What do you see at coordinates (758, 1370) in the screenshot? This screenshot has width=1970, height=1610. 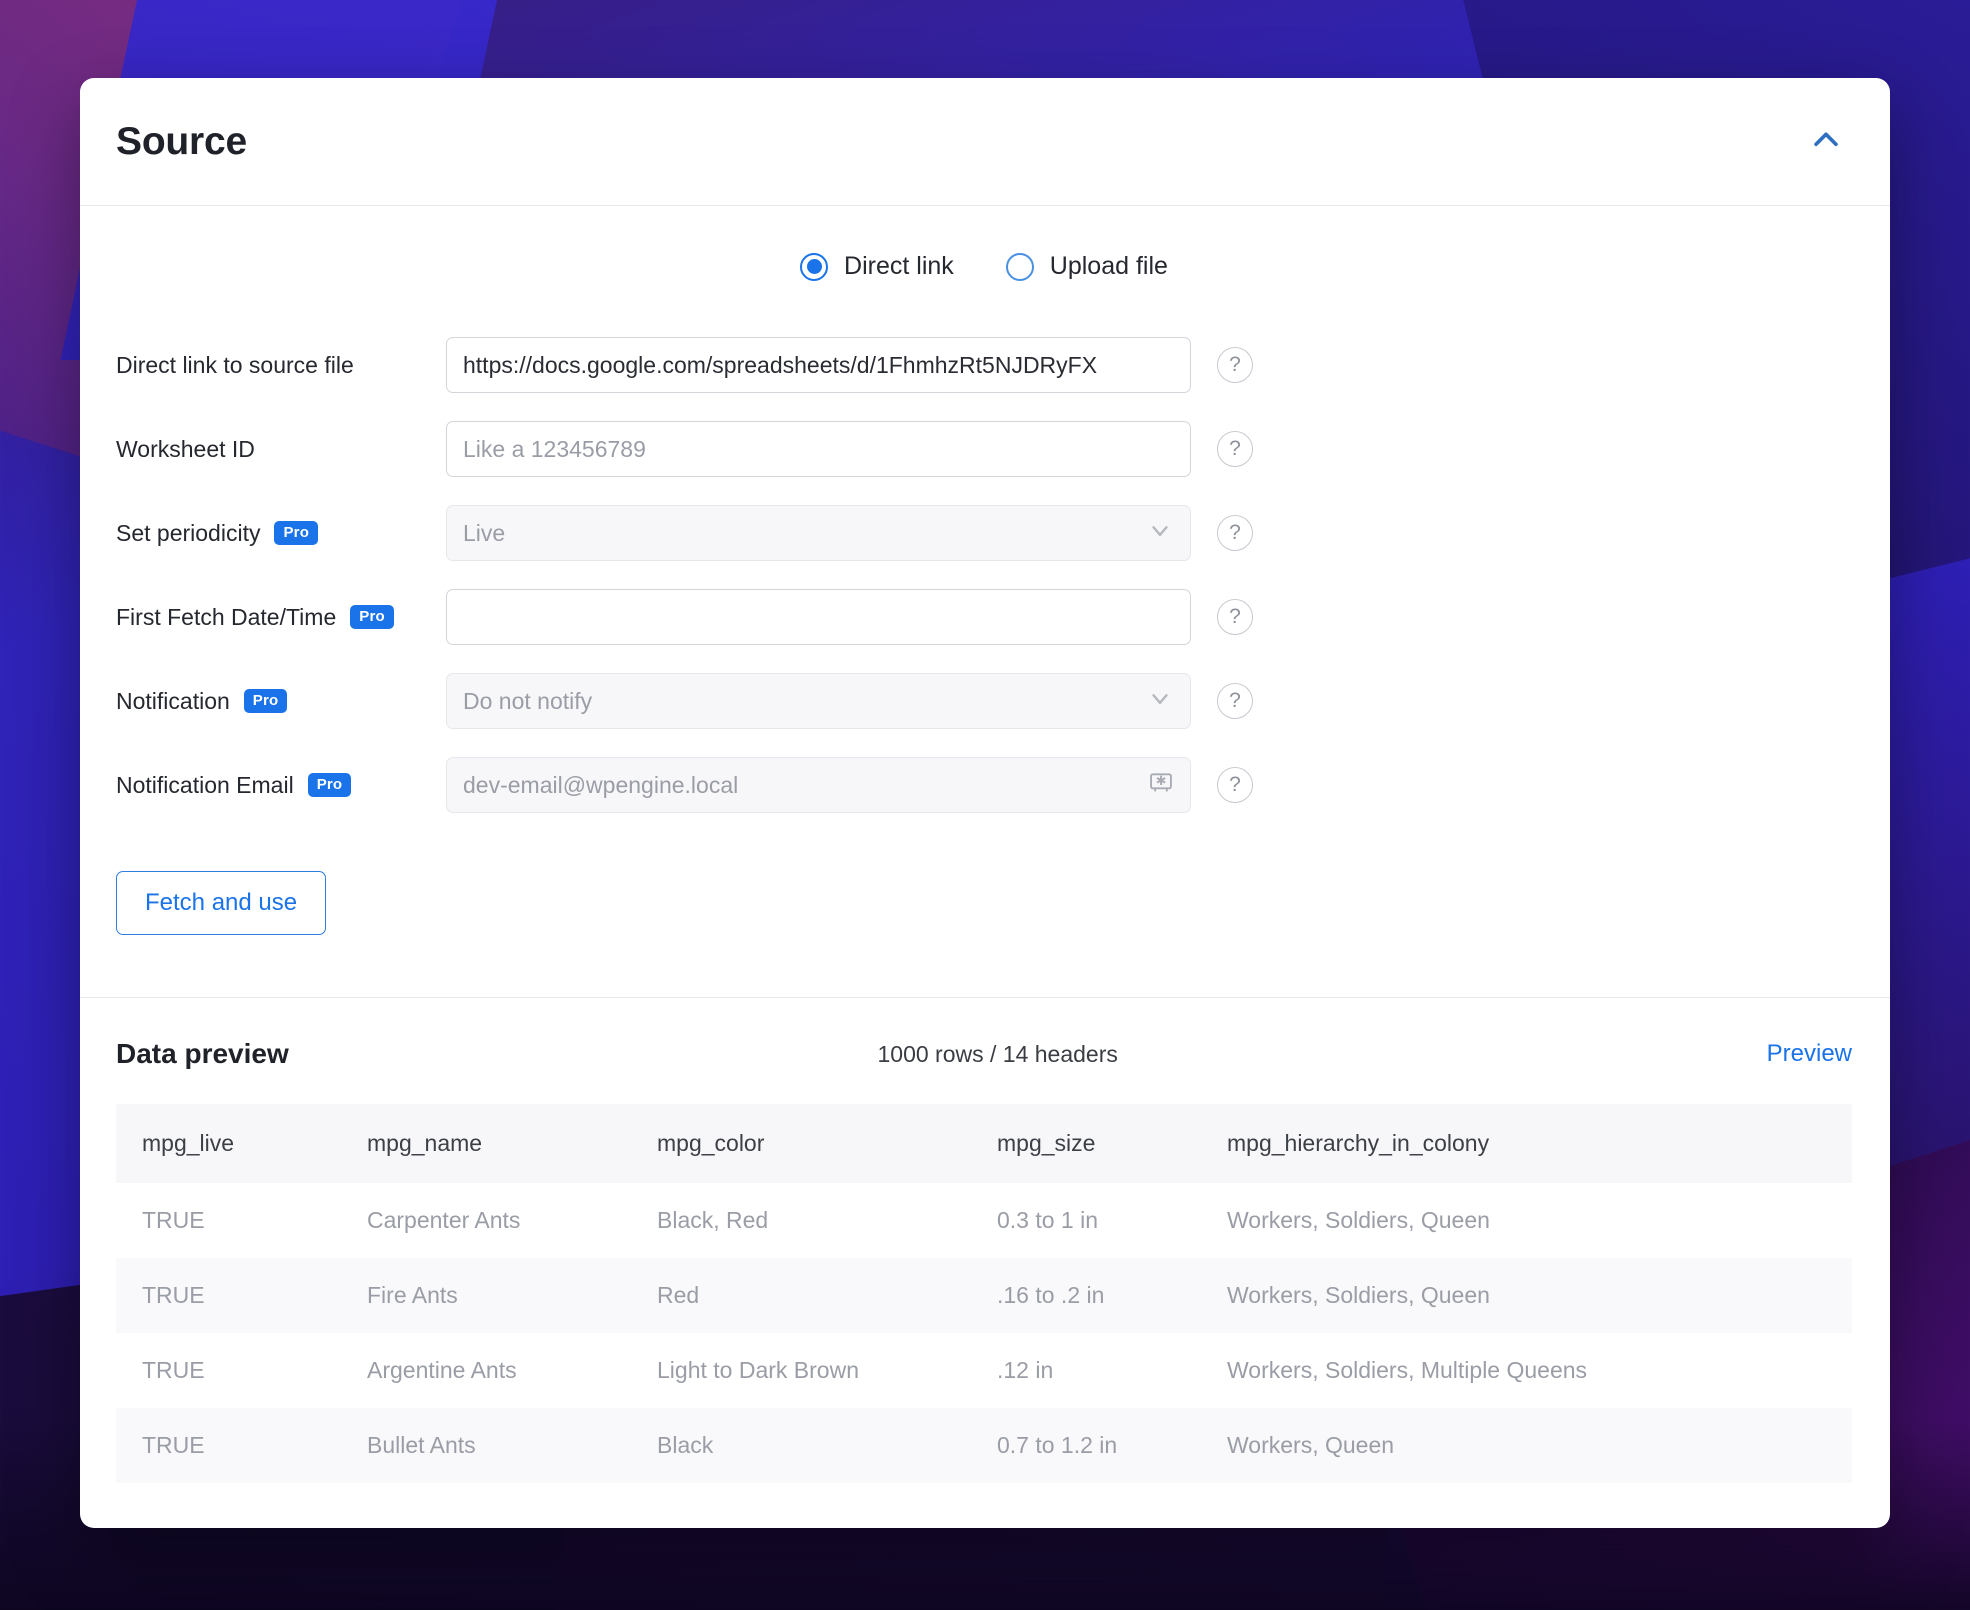 I see `cell-color: Light to Dark Brown` at bounding box center [758, 1370].